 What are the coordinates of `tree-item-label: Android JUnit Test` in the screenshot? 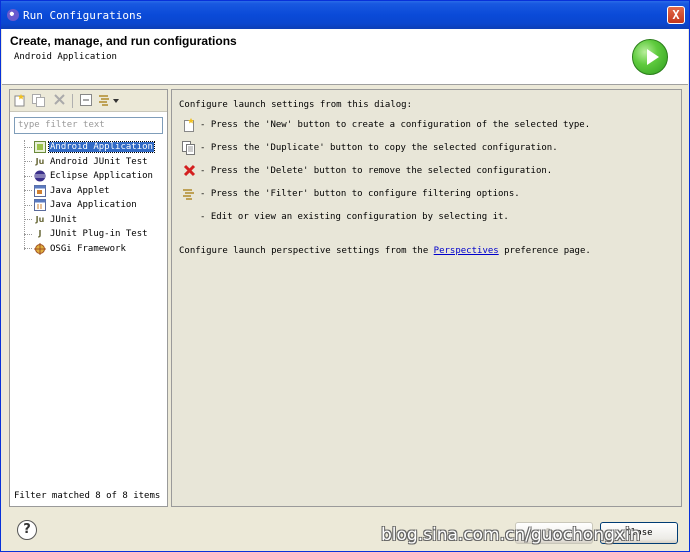 It's located at (99, 161).